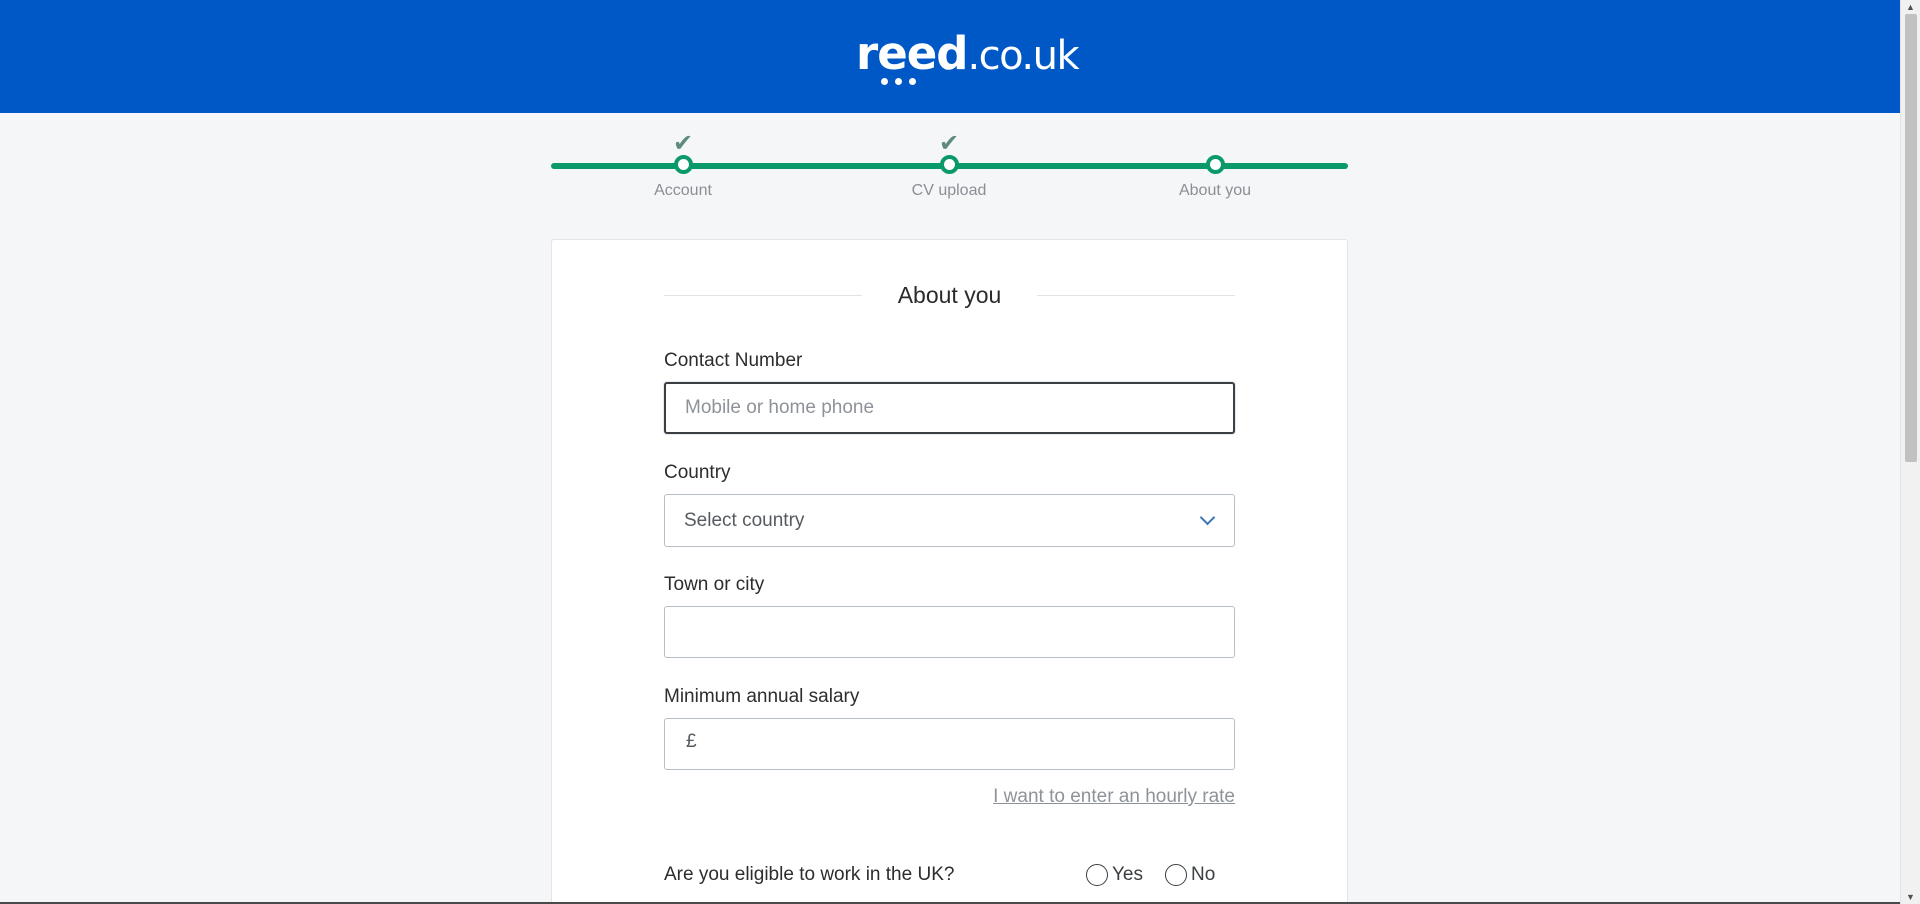 Image resolution: width=1920 pixels, height=904 pixels. I want to click on site-header: reed .co.uk, so click(950, 56).